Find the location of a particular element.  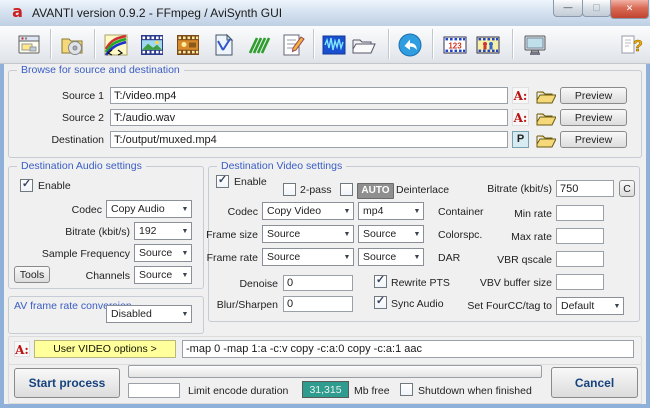

document-letter-icon is located at coordinates (224, 44).